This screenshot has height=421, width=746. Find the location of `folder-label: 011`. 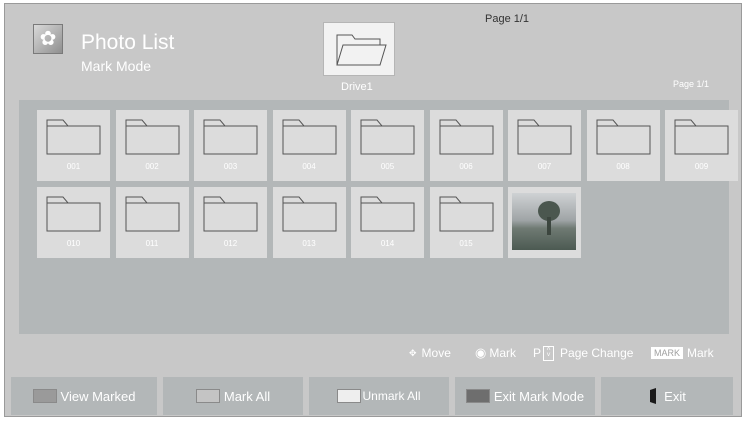

folder-label: 011 is located at coordinates (152, 243).